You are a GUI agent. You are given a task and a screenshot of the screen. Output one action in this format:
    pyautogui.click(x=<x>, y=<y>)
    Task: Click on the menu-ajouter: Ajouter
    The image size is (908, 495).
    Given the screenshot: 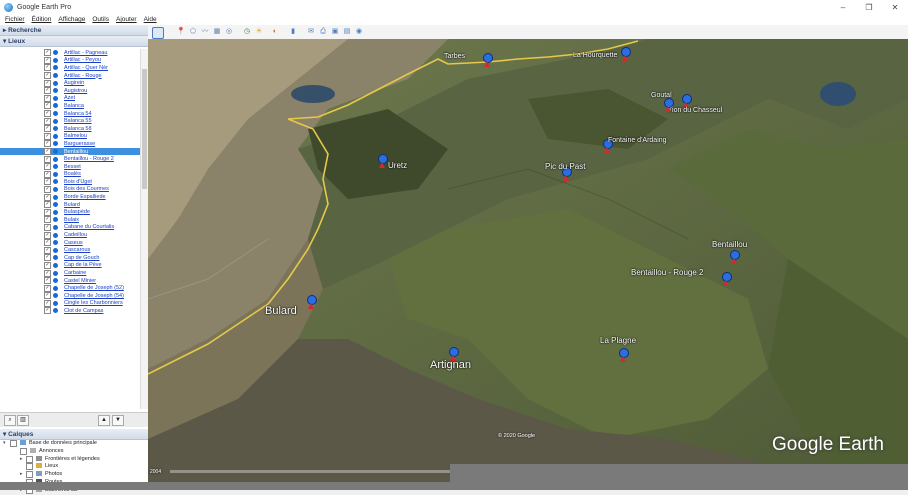 What is the action you would take?
    pyautogui.click(x=126, y=19)
    